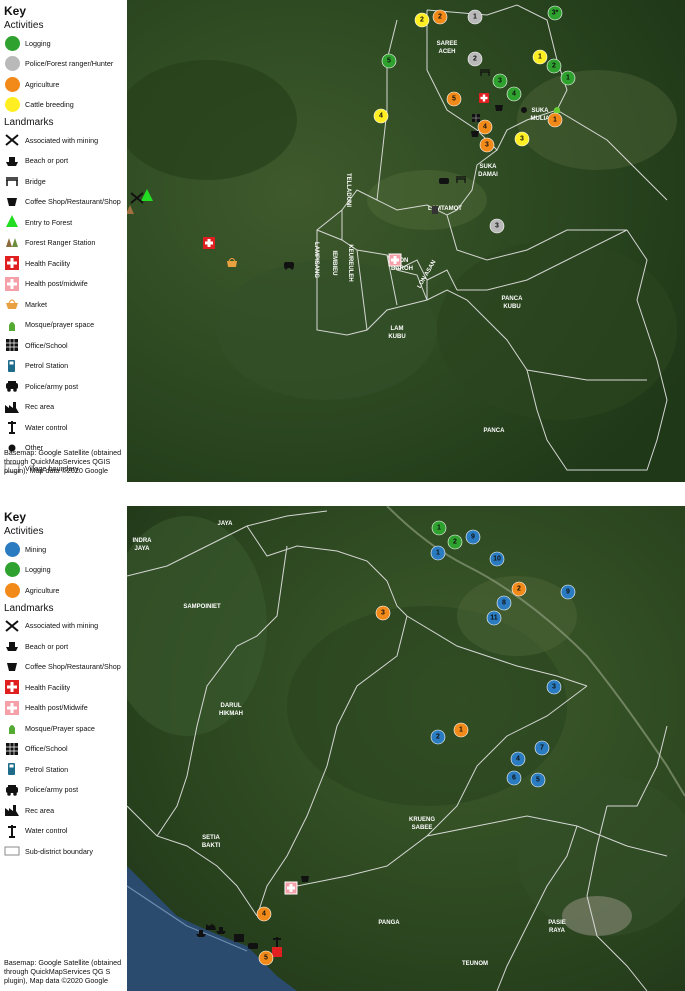 The height and width of the screenshot is (991, 685). Describe the element at coordinates (69, 64) in the screenshot. I see `legend-label: Police/Forest ranger/Hunter` at that location.